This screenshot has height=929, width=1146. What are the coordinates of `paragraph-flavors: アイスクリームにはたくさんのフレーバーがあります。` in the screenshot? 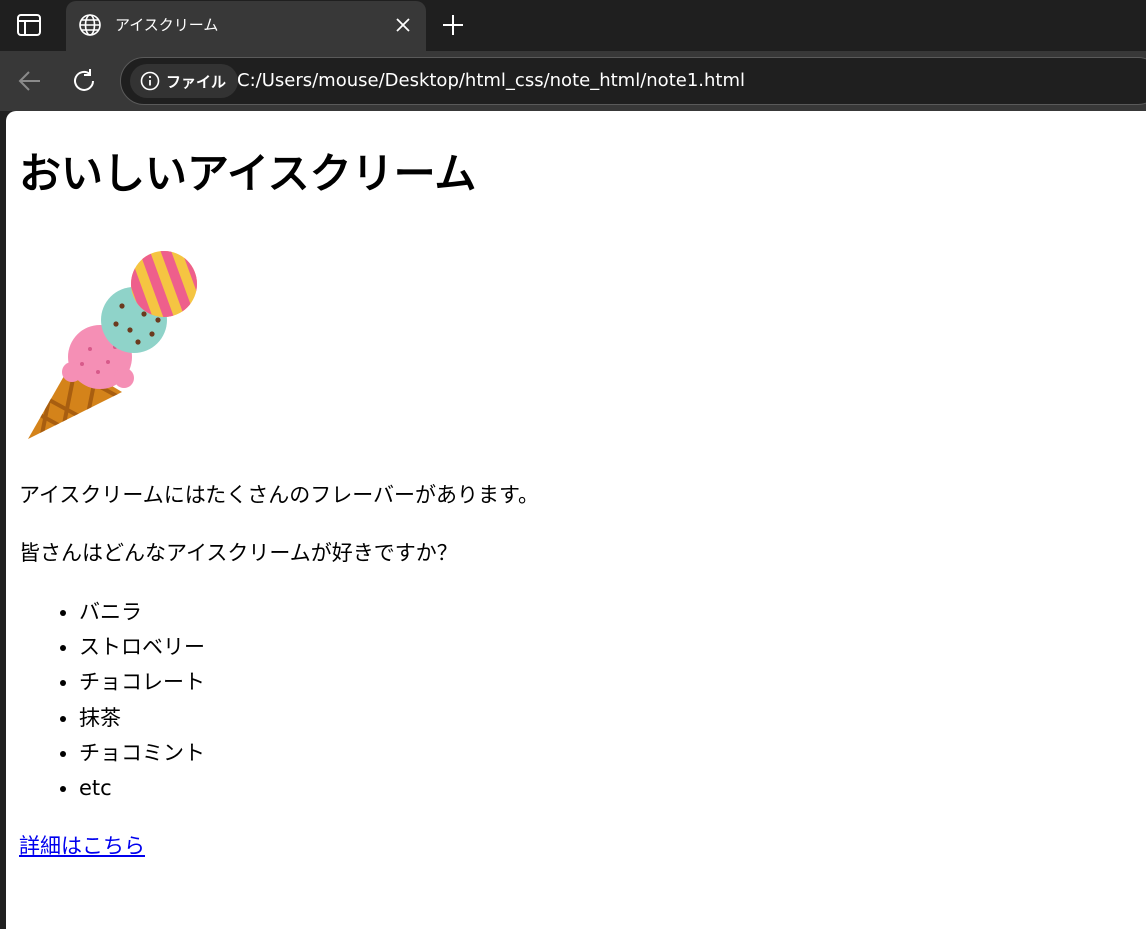 It's located at (279, 495).